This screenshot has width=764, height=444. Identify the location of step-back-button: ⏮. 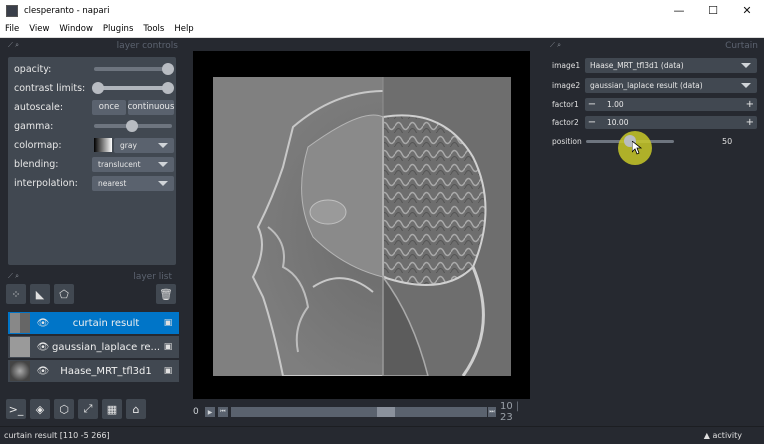
(223, 412).